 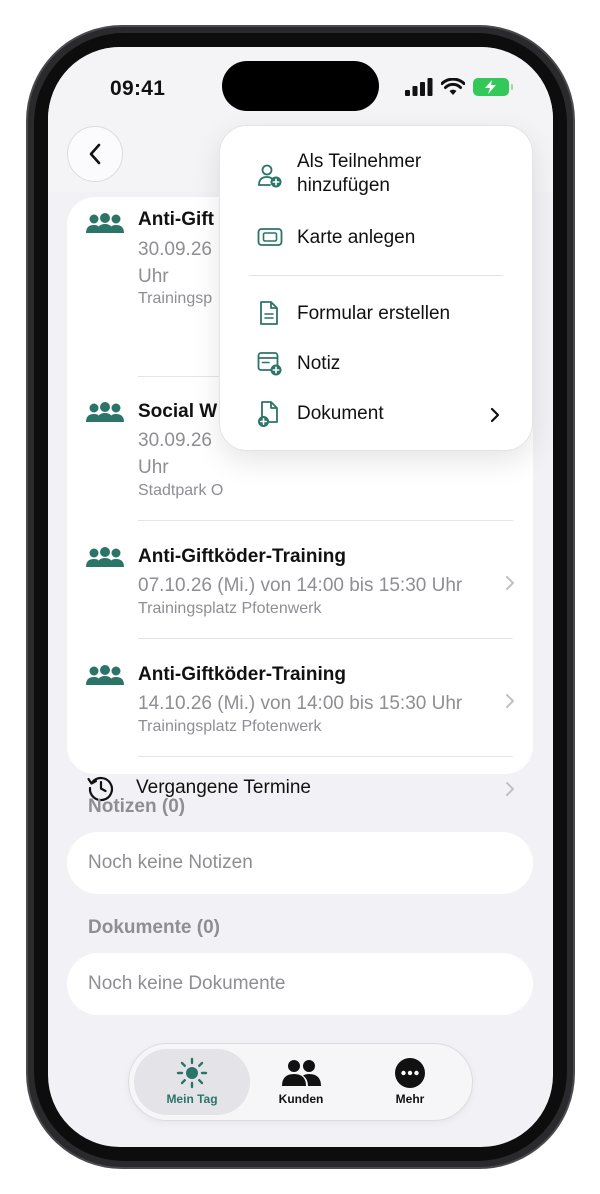 What do you see at coordinates (270, 237) in the screenshot?
I see `ticket-icon` at bounding box center [270, 237].